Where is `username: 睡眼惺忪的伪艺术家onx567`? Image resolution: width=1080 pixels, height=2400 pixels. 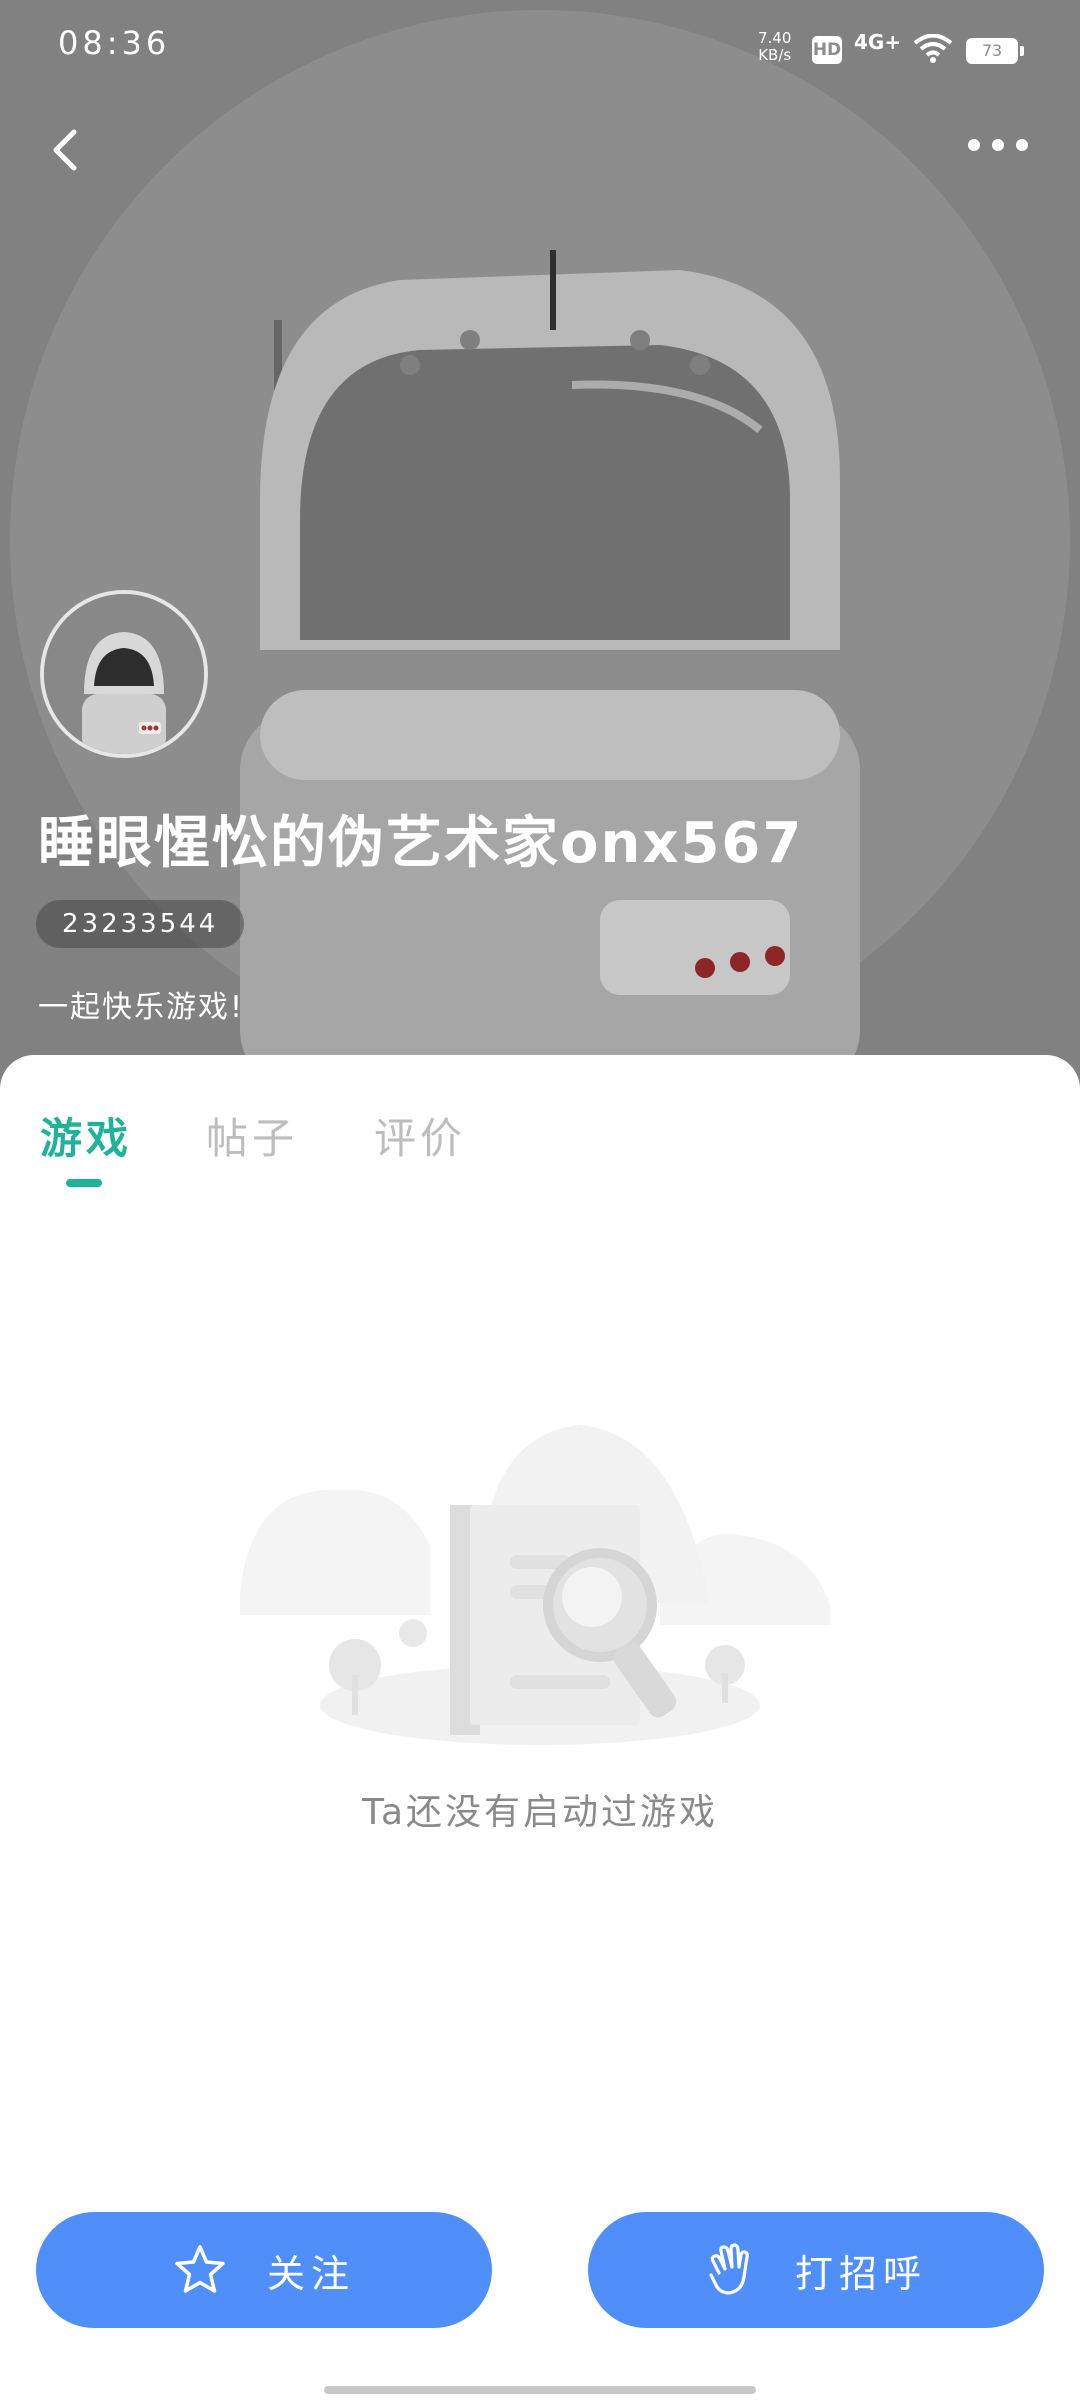 username: 睡眼惺忪的伪艺术家onx567 is located at coordinates (421, 843).